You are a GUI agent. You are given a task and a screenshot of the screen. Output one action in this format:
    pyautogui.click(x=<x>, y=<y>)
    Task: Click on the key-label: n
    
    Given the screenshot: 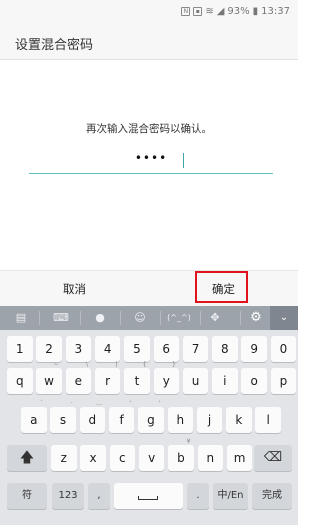 What is the action you would take?
    pyautogui.click(x=210, y=458)
    